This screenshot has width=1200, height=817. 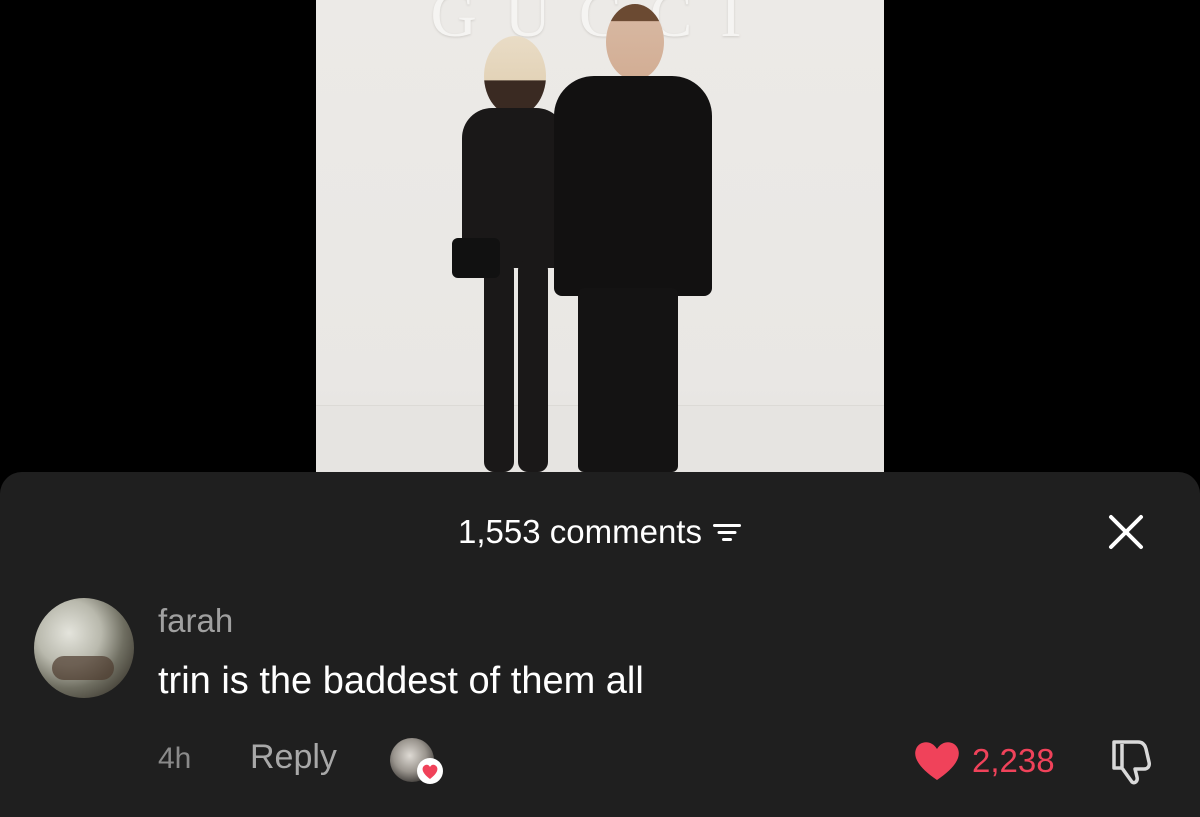 What do you see at coordinates (727, 532) in the screenshot?
I see `filter-sort-icon` at bounding box center [727, 532].